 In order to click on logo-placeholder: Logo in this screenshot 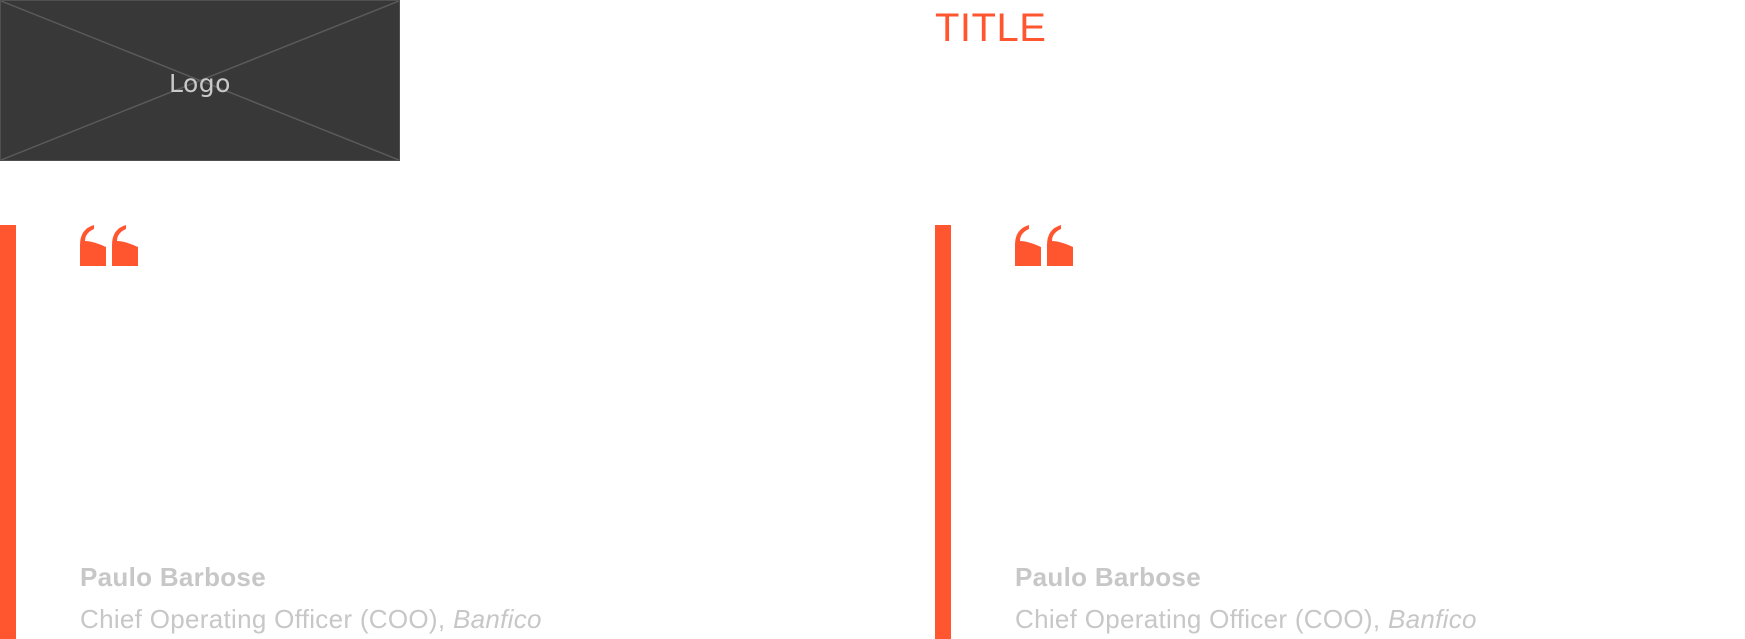, I will do `click(200, 80)`.